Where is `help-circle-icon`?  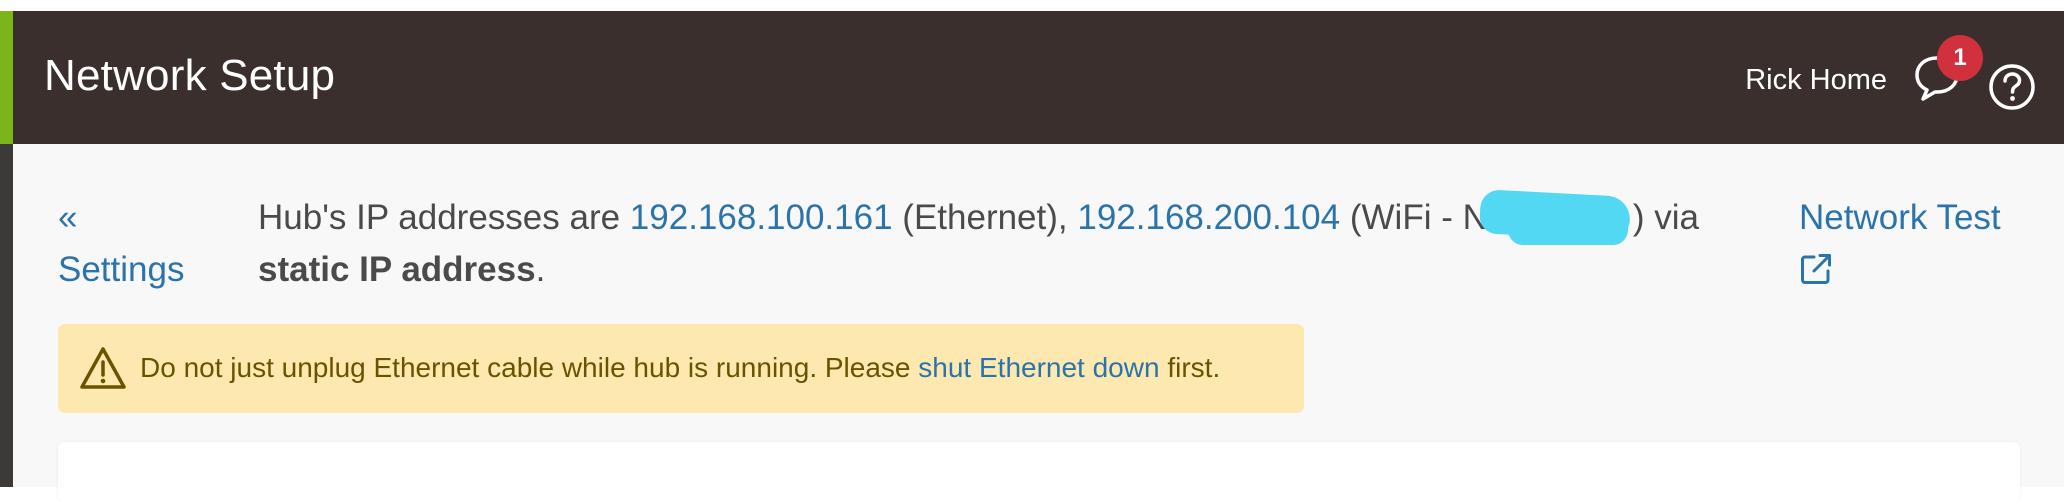 help-circle-icon is located at coordinates (2012, 87).